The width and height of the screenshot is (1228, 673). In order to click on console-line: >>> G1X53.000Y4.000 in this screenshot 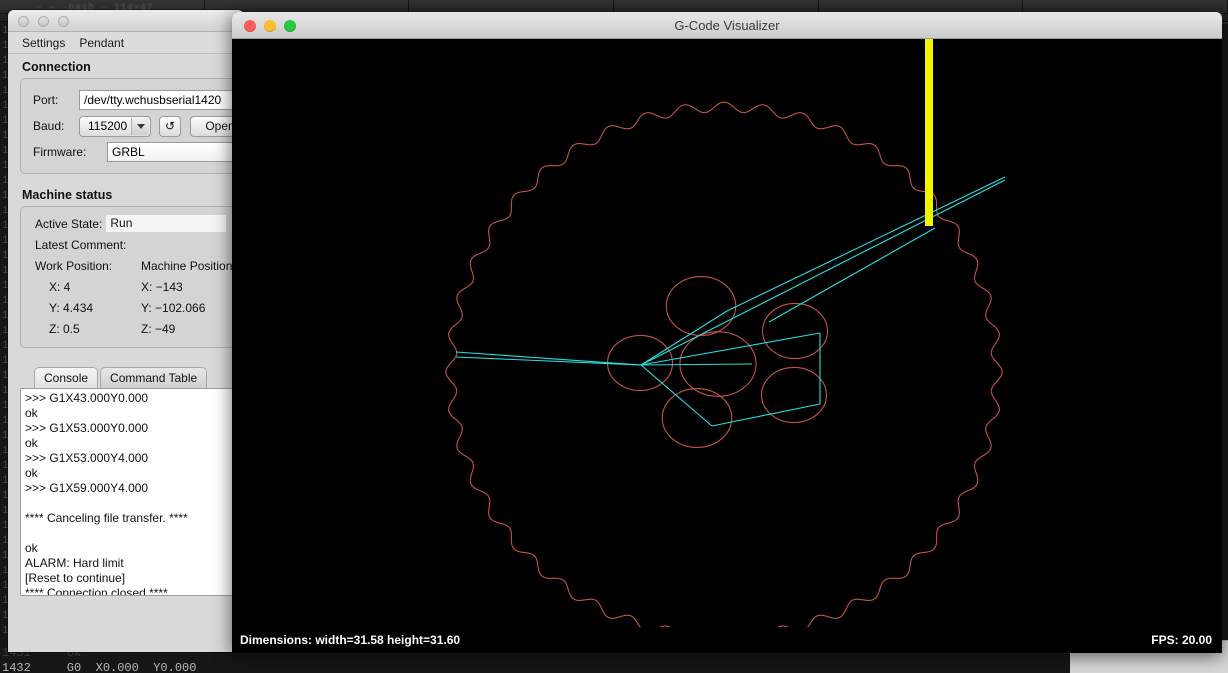, I will do `click(87, 458)`.